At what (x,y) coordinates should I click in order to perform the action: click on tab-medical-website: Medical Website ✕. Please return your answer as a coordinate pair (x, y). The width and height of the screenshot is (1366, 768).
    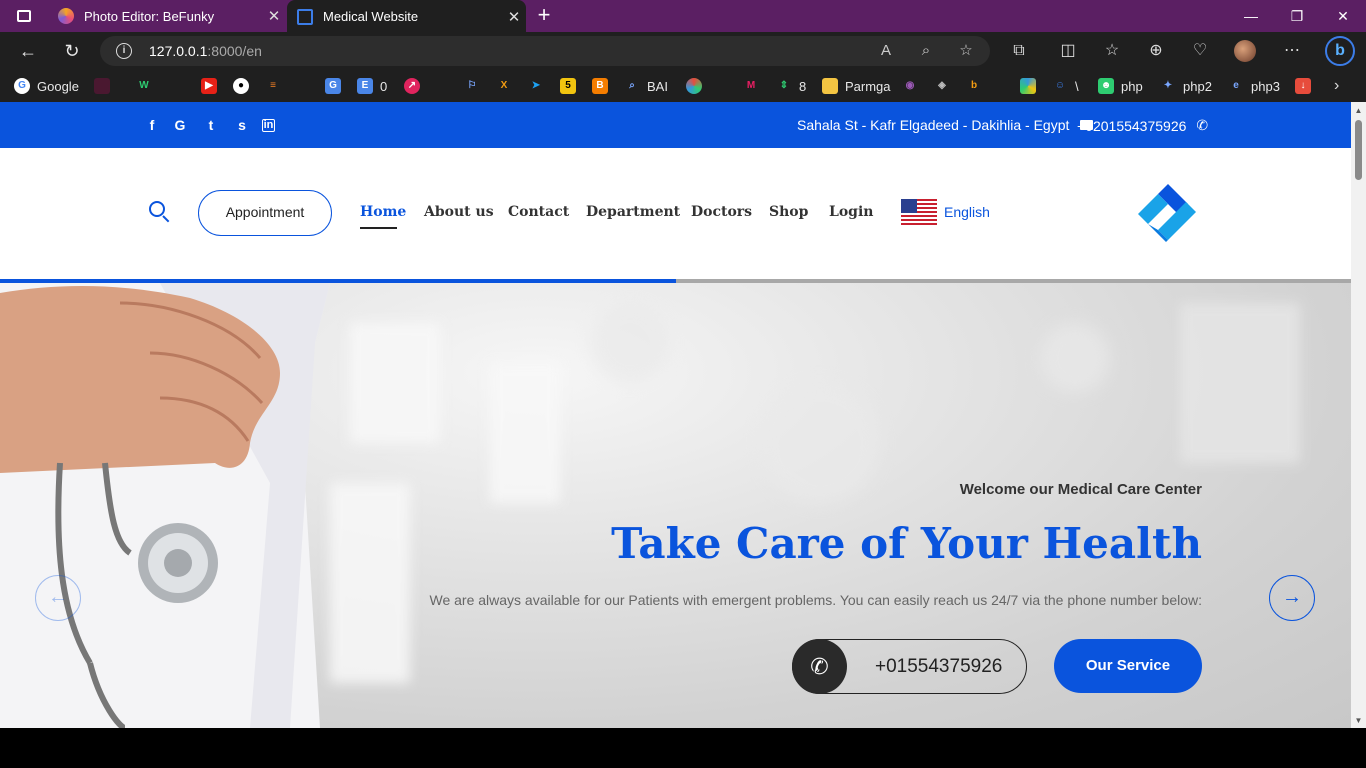
    Looking at the image, I should click on (406, 16).